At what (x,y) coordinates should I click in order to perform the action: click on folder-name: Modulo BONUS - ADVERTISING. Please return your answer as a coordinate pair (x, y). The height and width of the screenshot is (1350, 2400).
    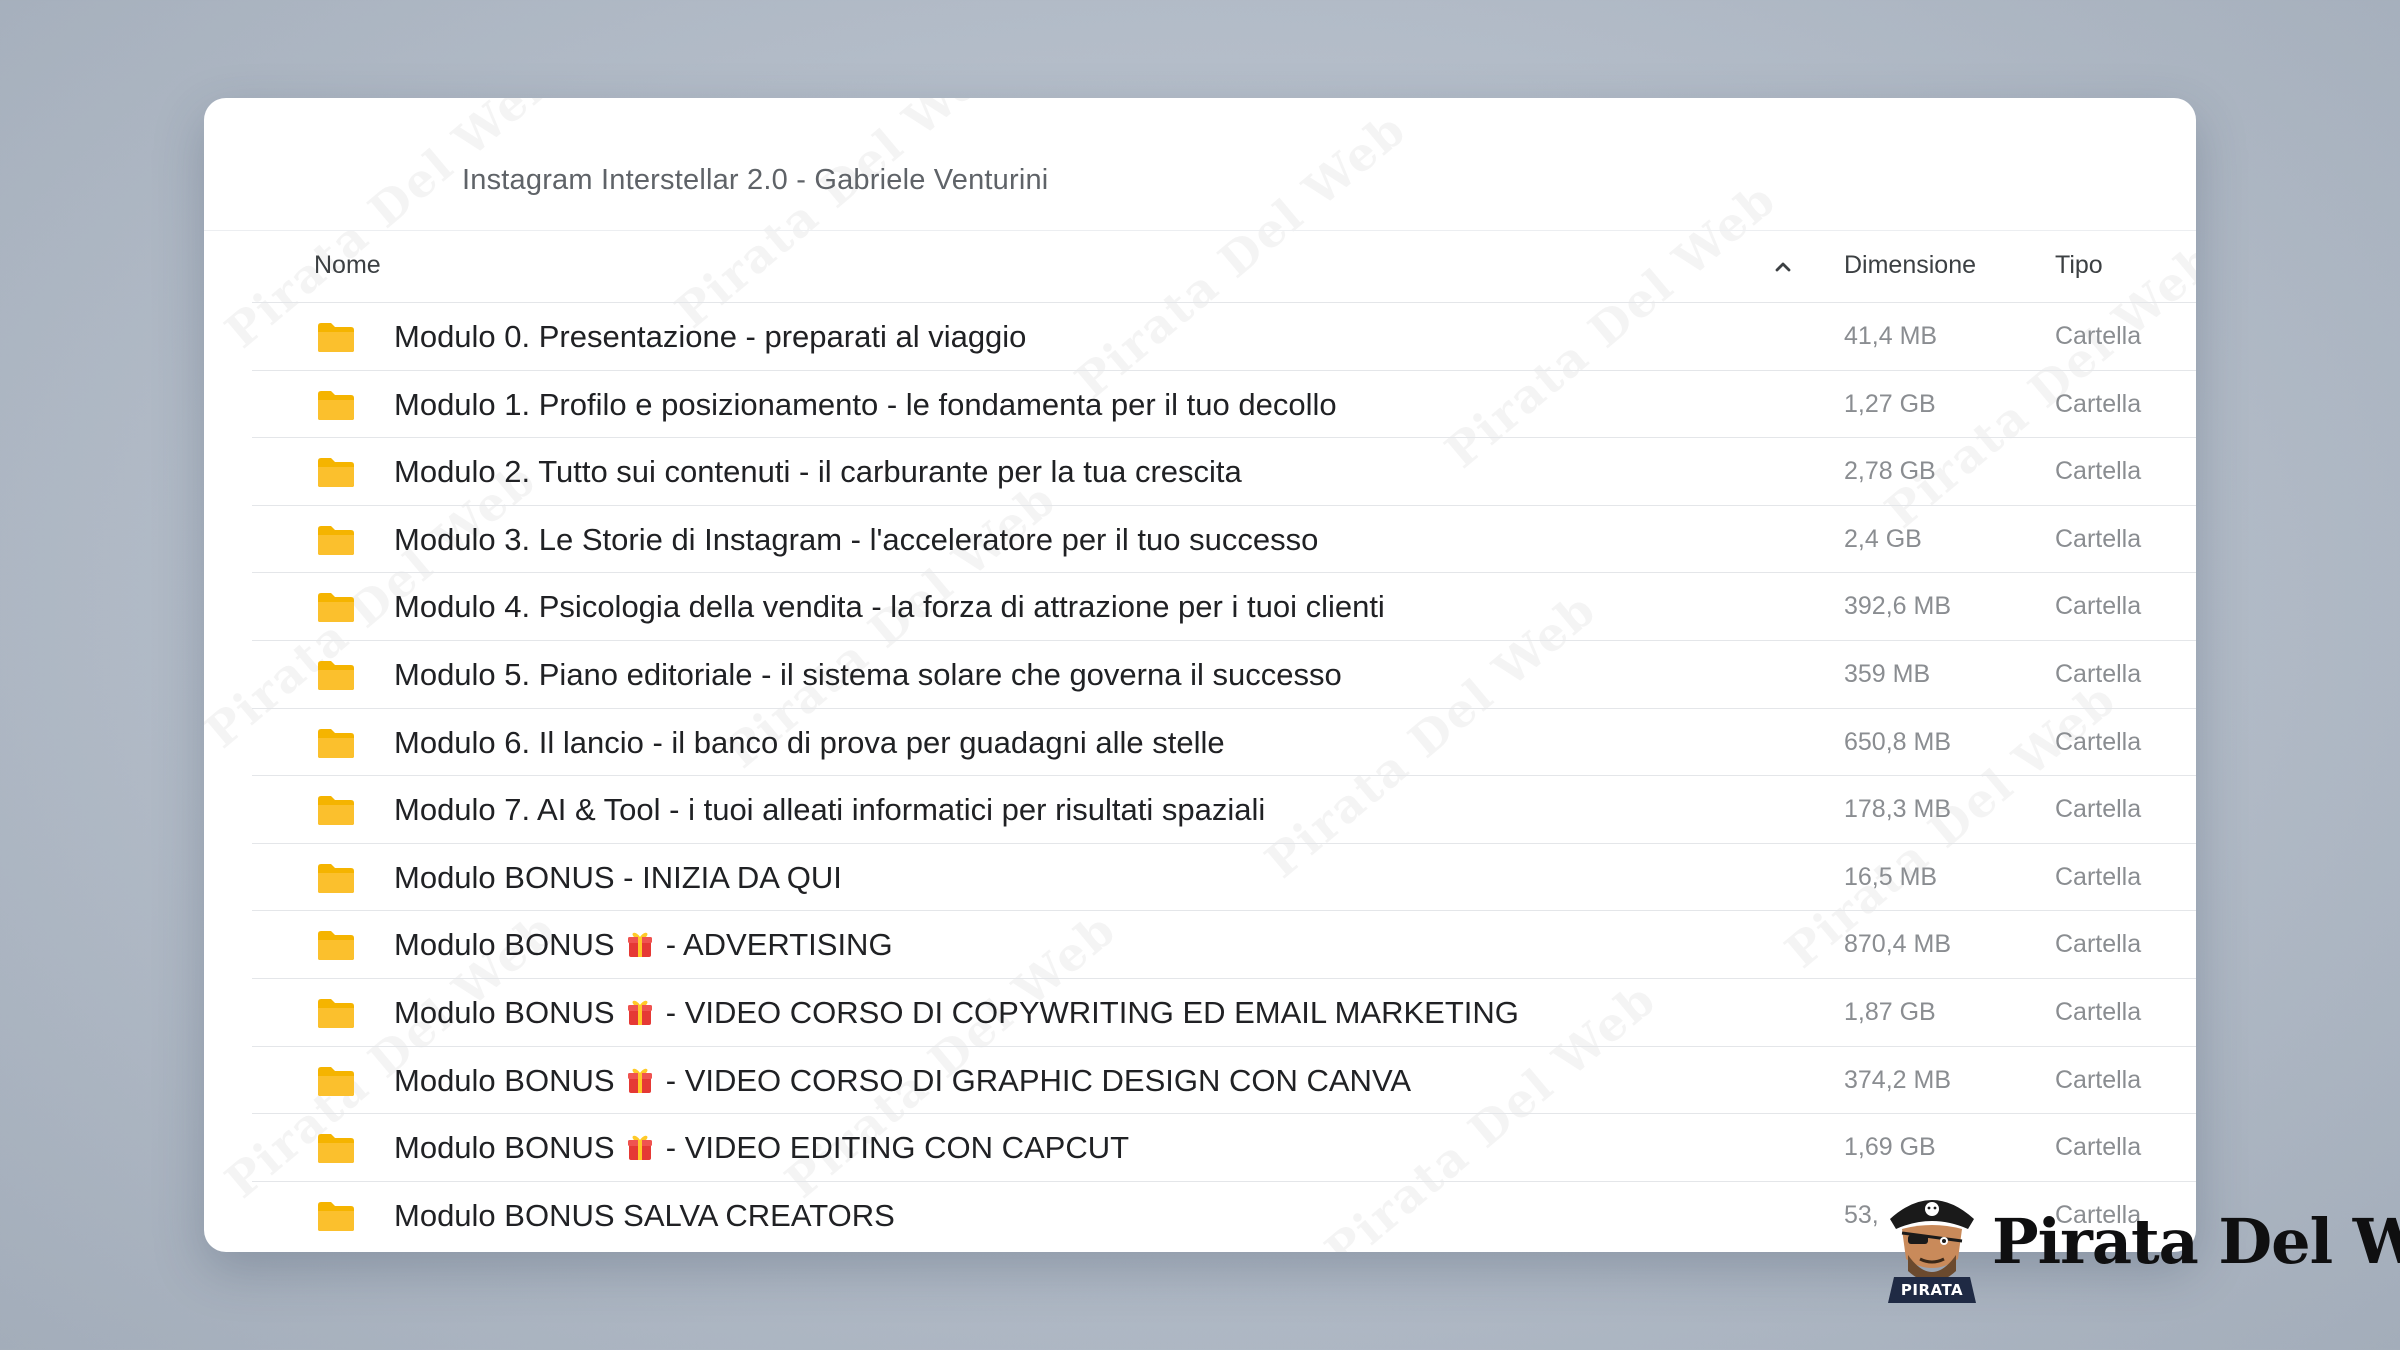
    Looking at the image, I should click on (643, 945).